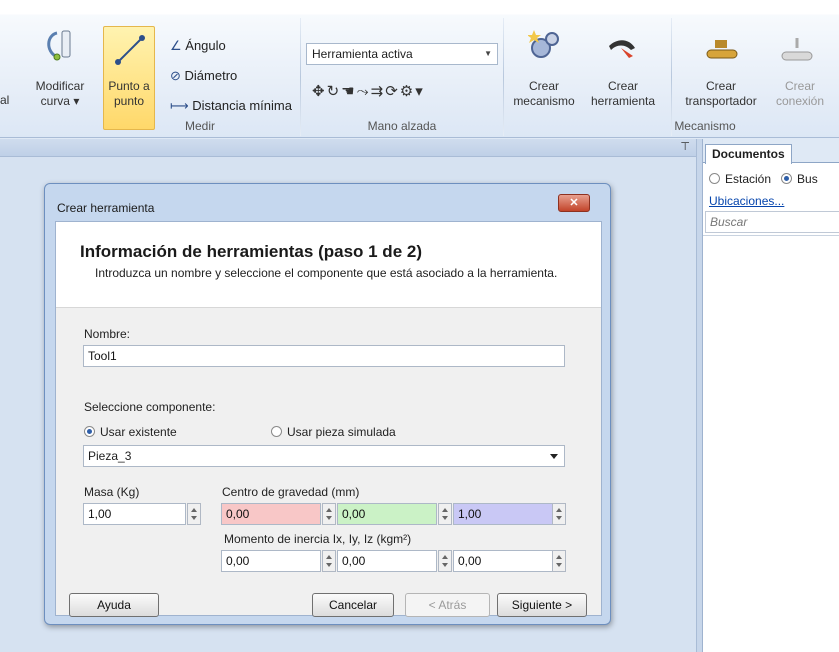 The image size is (839, 652). What do you see at coordinates (447, 605) in the screenshot?
I see `atras-button: < Atrás` at bounding box center [447, 605].